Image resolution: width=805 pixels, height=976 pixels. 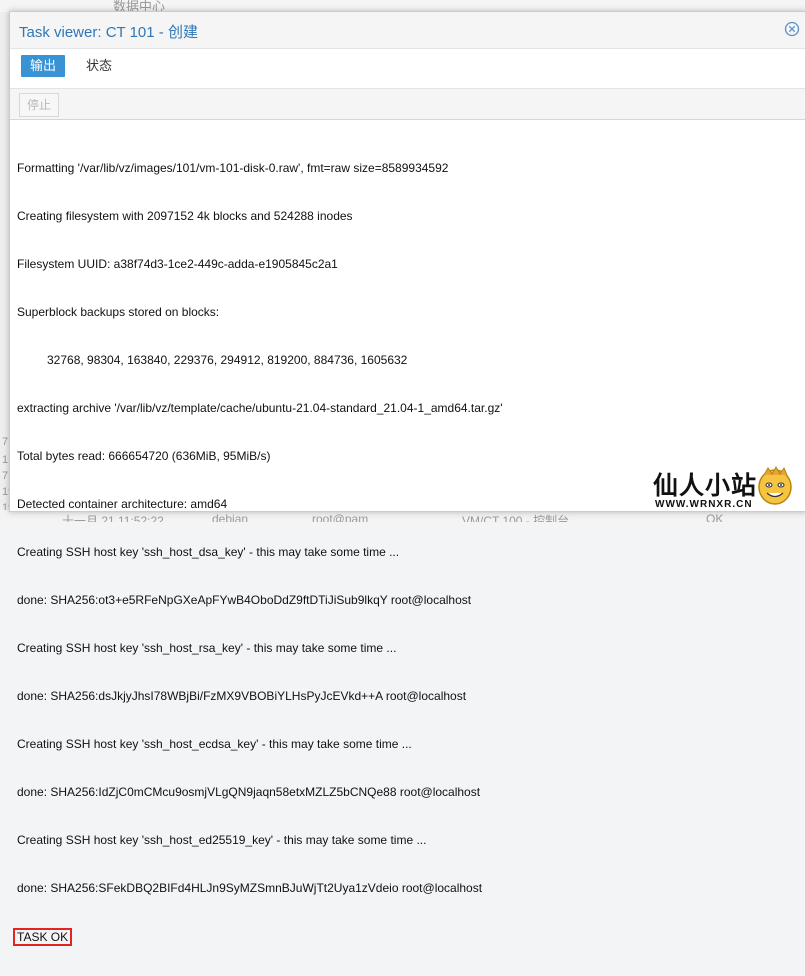 I want to click on stop-button: 停止, so click(x=39, y=105).